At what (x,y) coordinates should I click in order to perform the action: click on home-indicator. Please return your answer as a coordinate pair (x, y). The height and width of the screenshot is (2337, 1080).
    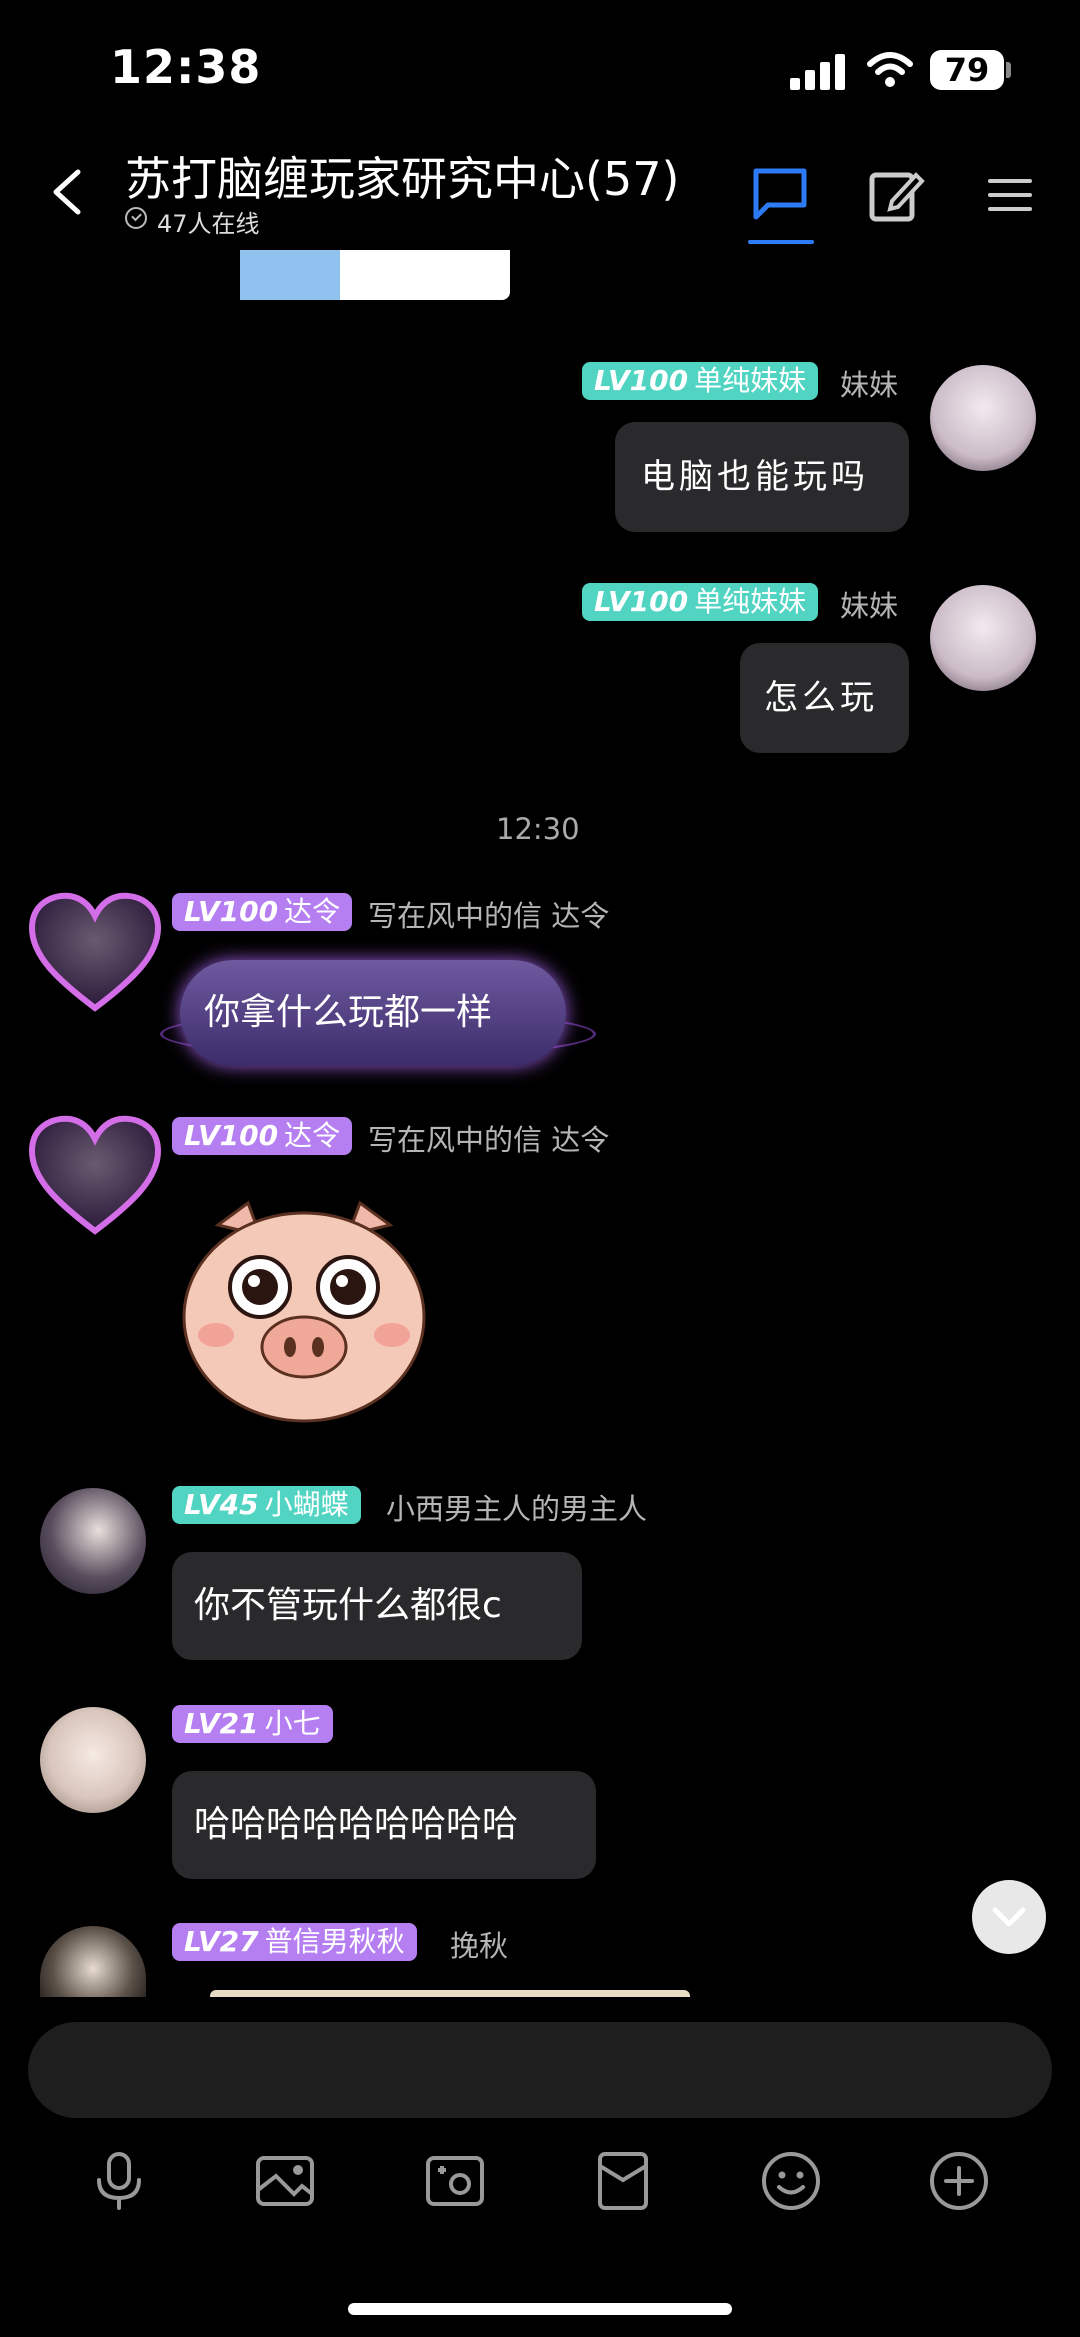
    Looking at the image, I should click on (540, 2309).